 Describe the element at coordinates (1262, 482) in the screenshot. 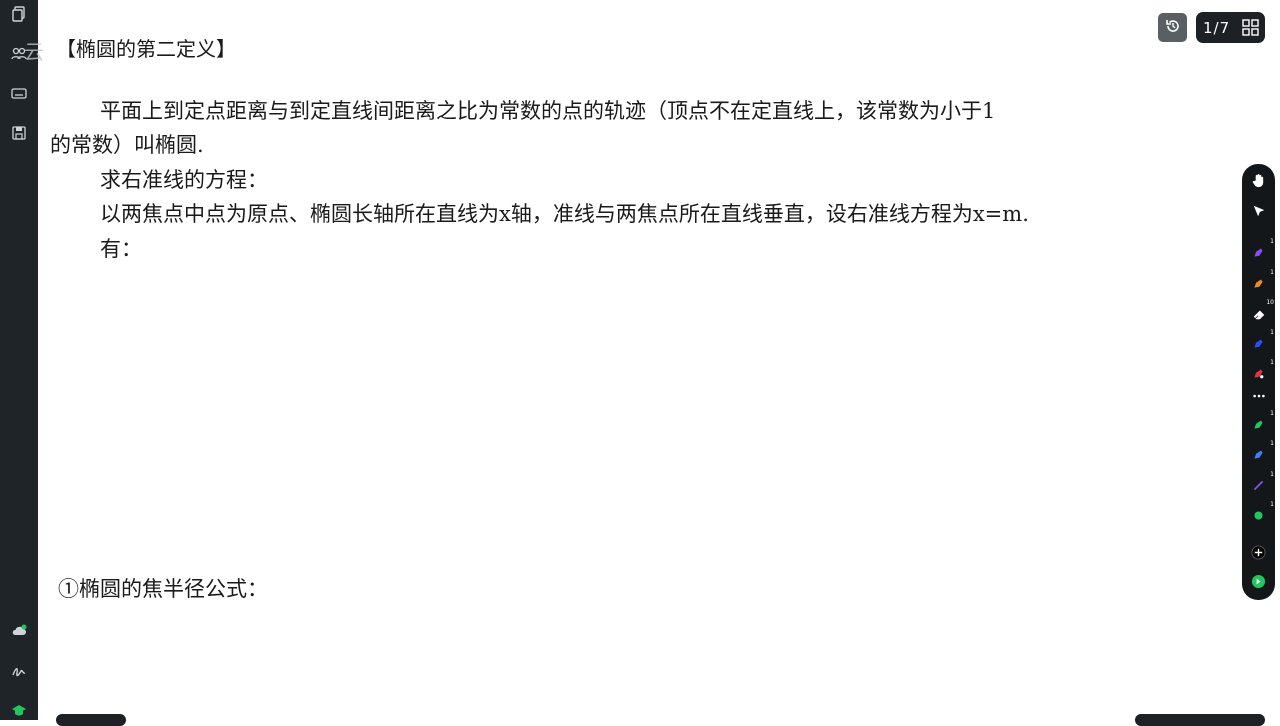

I see `line-tool-icon: 1` at that location.